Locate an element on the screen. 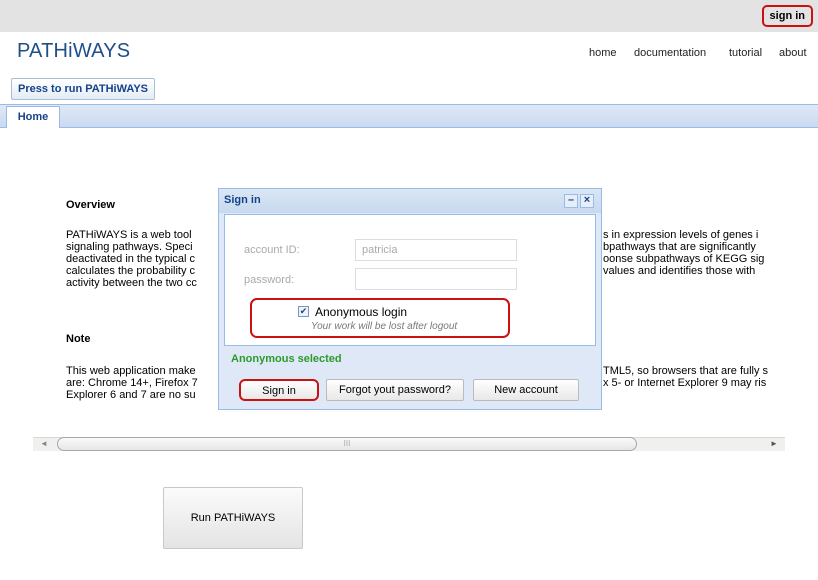 The height and width of the screenshot is (580, 818). password-label: password: is located at coordinates (269, 280).